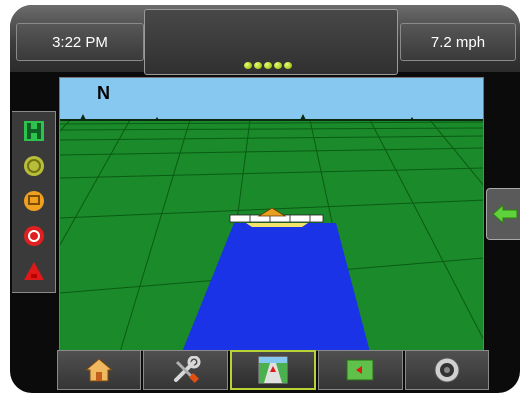 The width and height of the screenshot is (523, 393). I want to click on field-view-icon, so click(360, 370).